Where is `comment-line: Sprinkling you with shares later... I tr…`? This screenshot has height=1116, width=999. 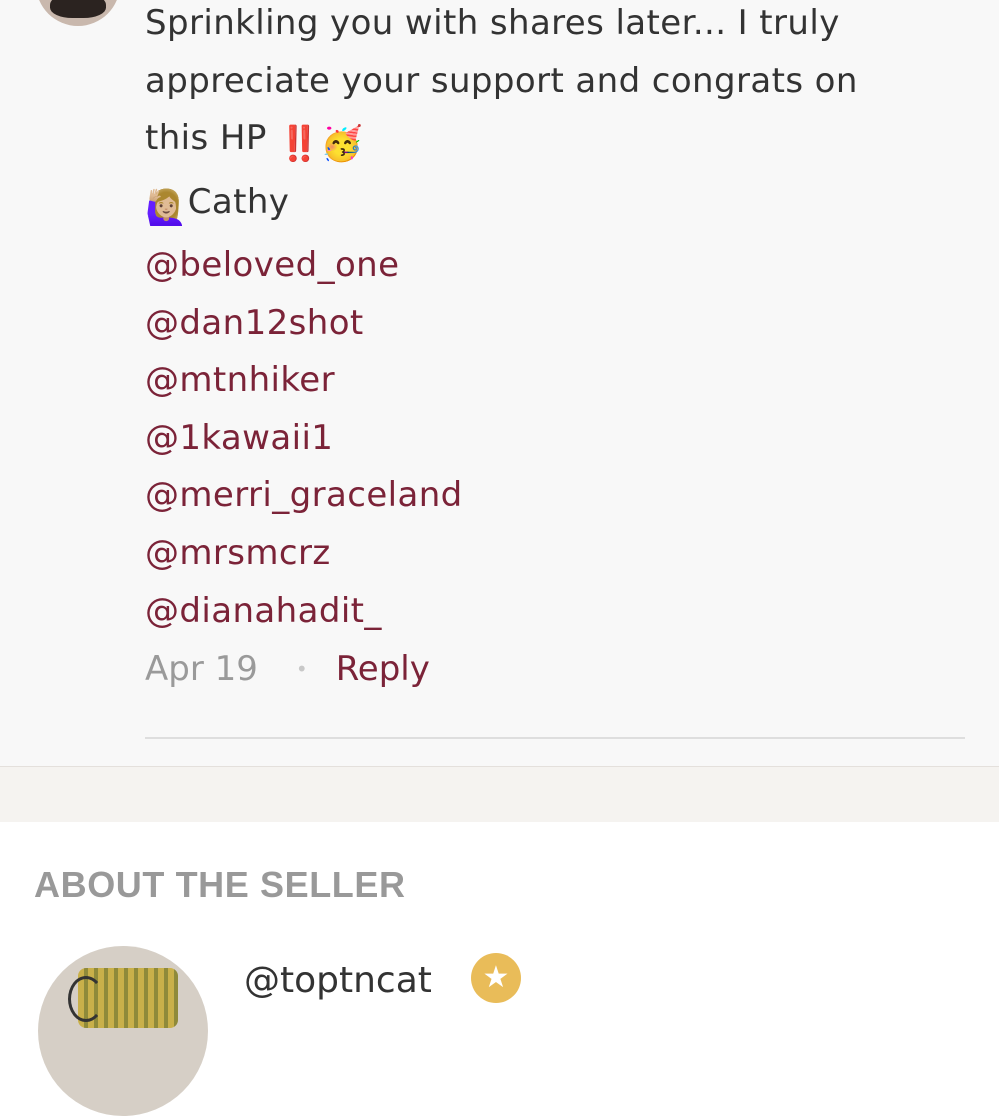
comment-line: Sprinkling you with shares later... I tr… is located at coordinates (492, 23).